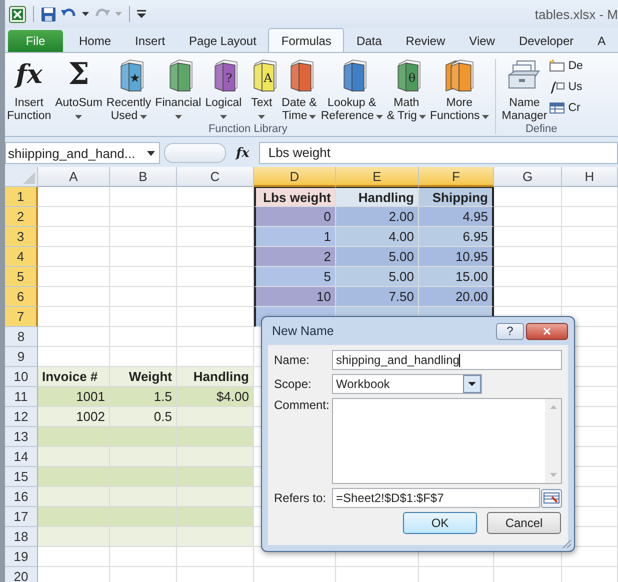 The image size is (618, 582). What do you see at coordinates (566, 543) in the screenshot?
I see `resize-grip-icon` at bounding box center [566, 543].